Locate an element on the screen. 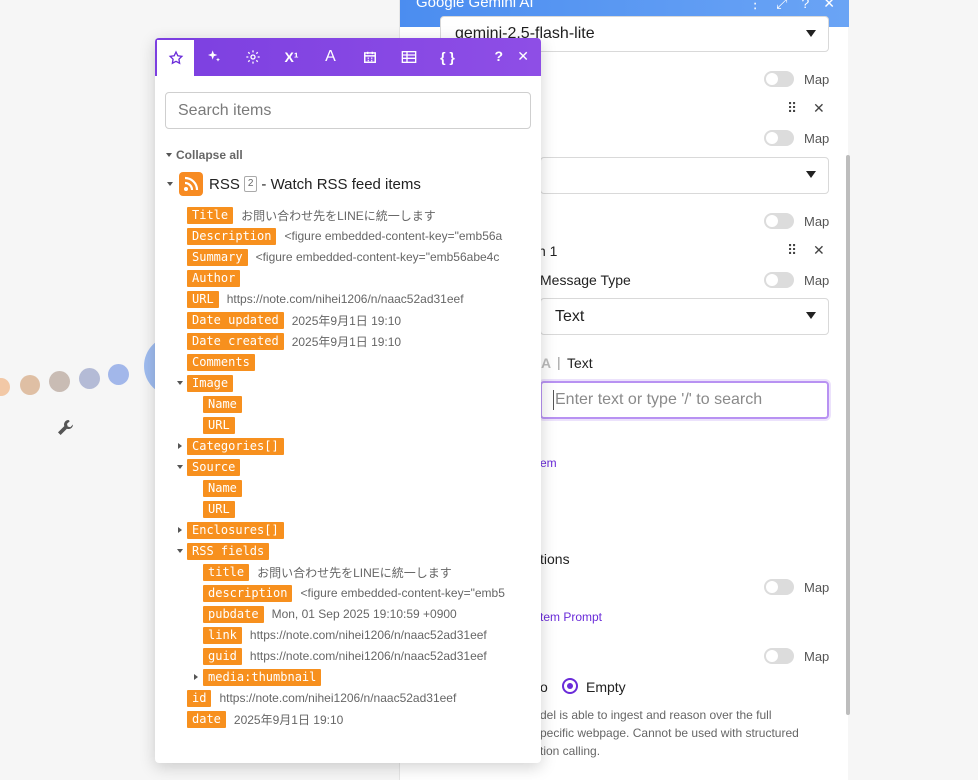  role-select is located at coordinates (684, 175).